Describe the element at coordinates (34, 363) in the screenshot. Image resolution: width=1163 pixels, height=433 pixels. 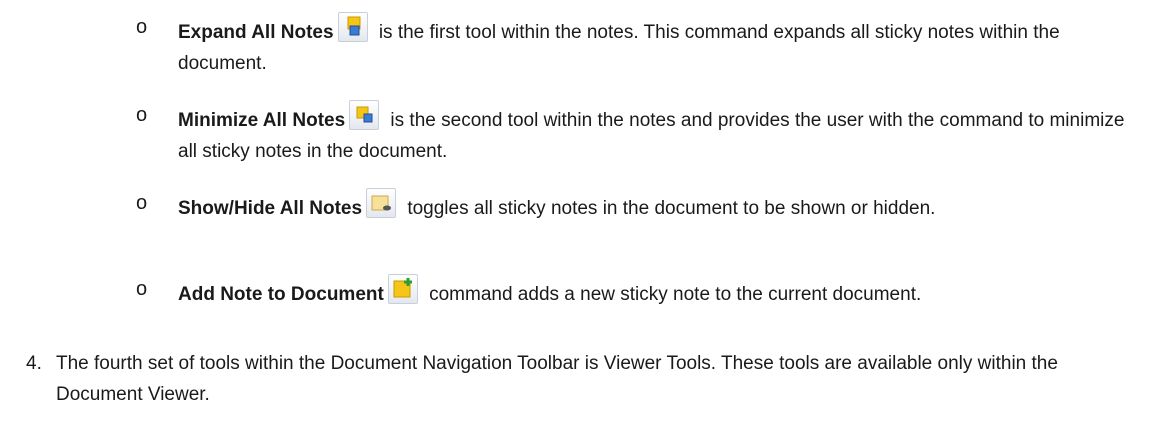
I see `item-number: 4.` at that location.